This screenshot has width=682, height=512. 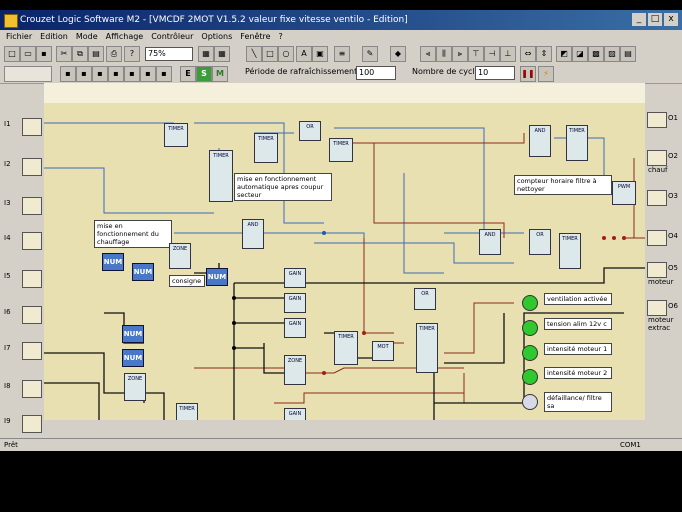 I want to click on save-icon: ▪, so click(x=44, y=54).